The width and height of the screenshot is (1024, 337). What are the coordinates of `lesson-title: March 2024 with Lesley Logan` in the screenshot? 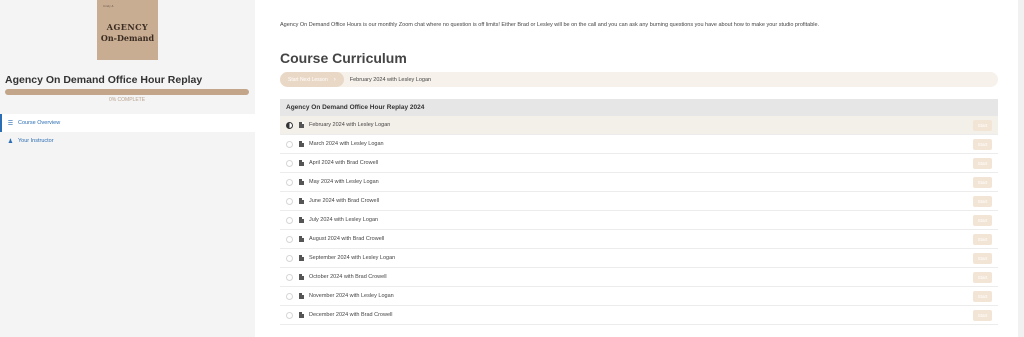 It's located at (346, 144).